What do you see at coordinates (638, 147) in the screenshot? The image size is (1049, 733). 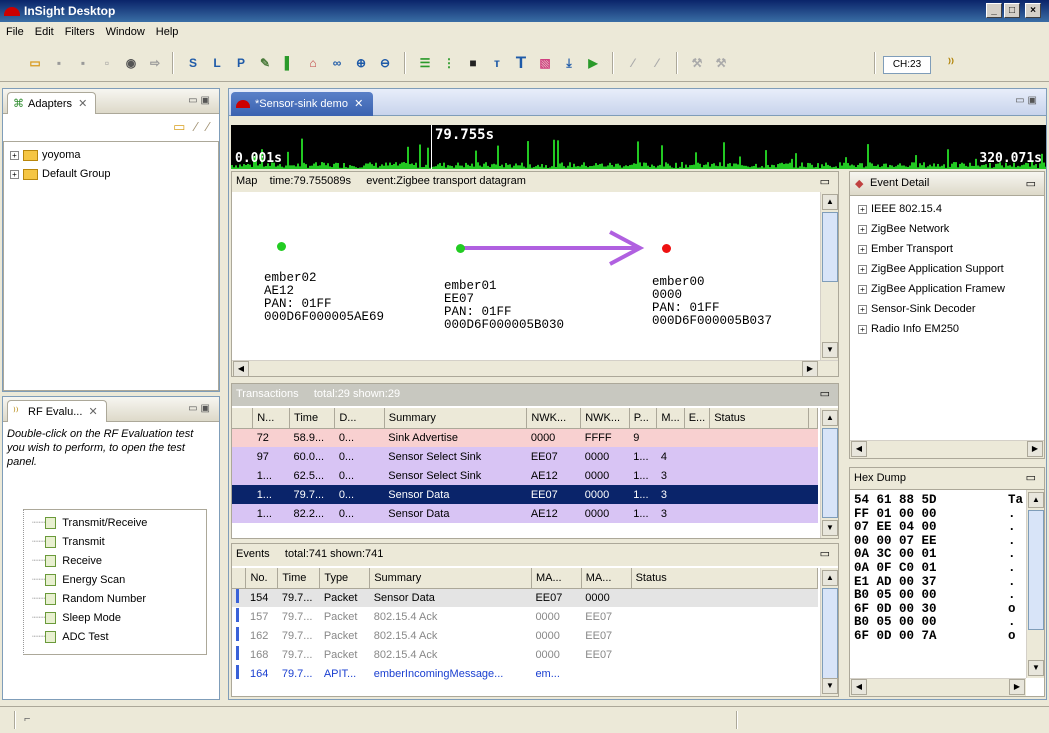 I see `timeline: 79.755s 0.001s 320.071s` at bounding box center [638, 147].